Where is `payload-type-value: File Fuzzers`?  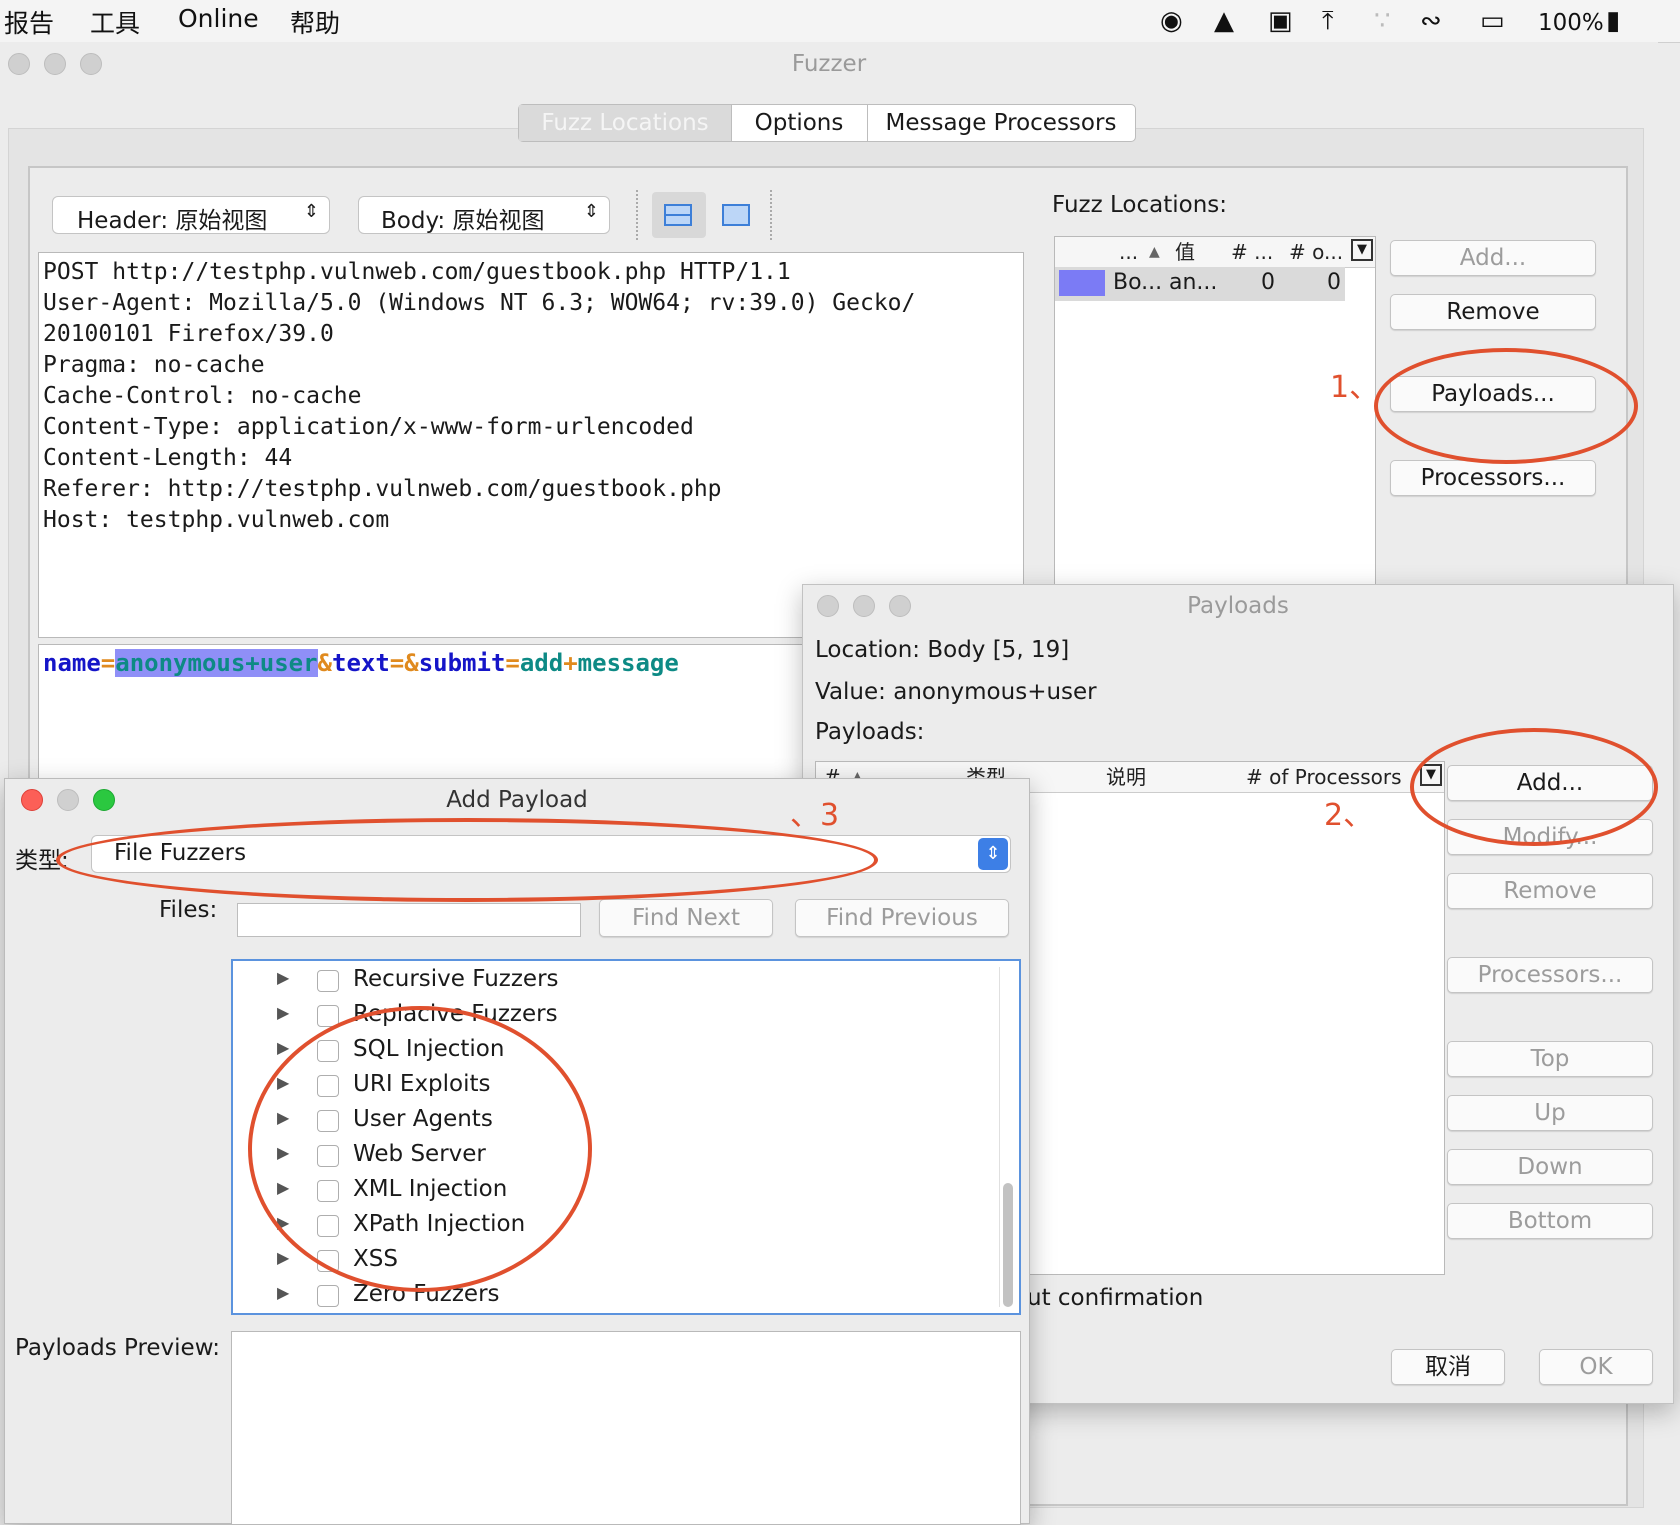 payload-type-value: File Fuzzers is located at coordinates (180, 853).